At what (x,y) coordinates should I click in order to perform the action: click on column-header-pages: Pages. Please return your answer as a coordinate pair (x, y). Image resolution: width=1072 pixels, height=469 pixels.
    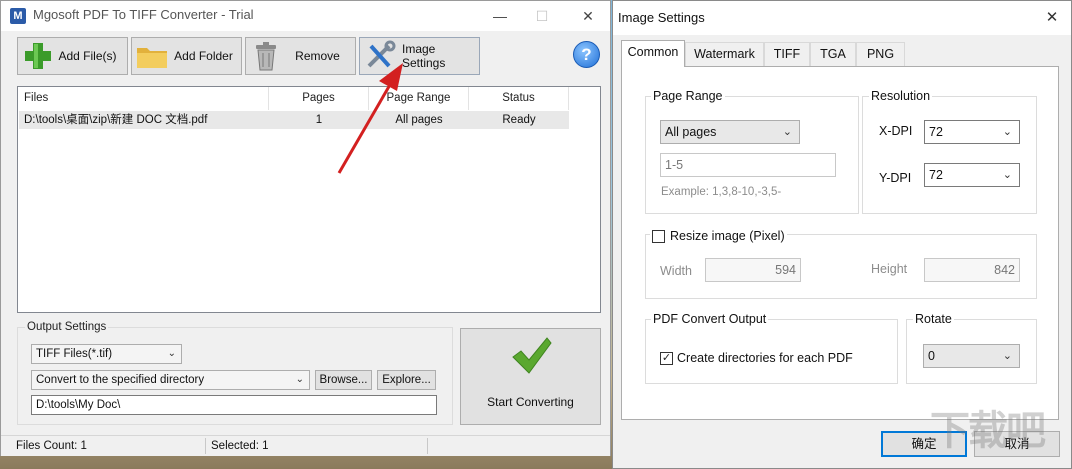
    Looking at the image, I should click on (319, 98).